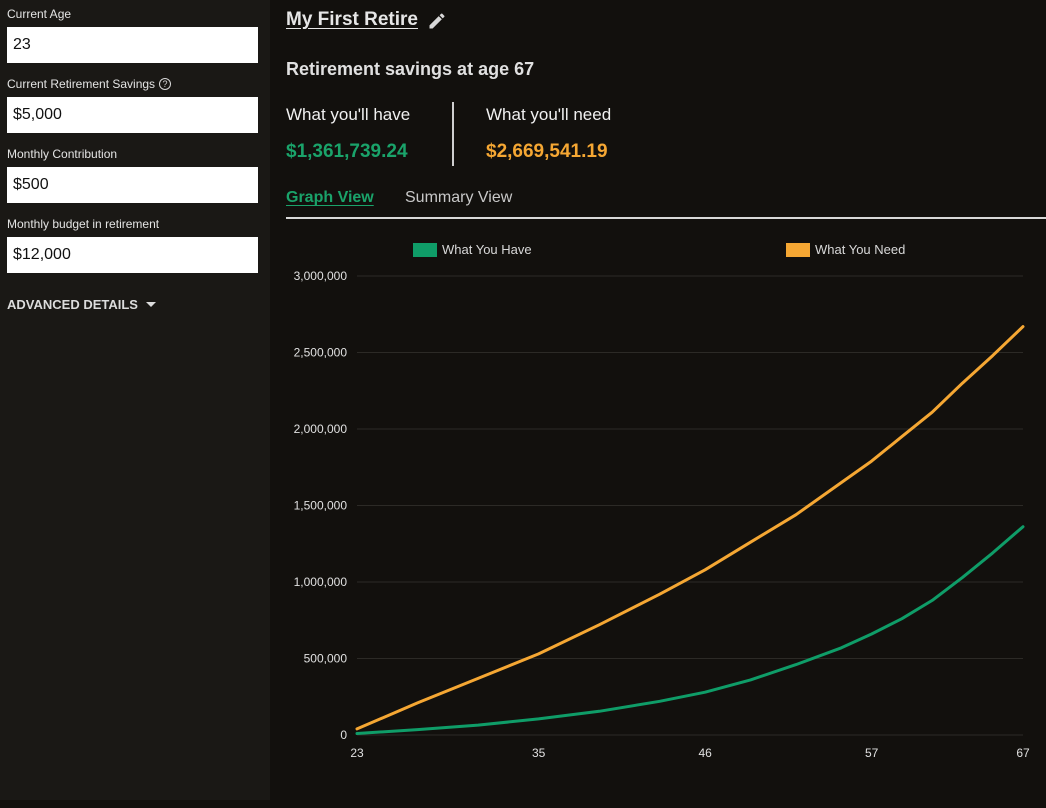 Image resolution: width=1046 pixels, height=808 pixels. What do you see at coordinates (321, 276) in the screenshot?
I see `y-tick-label: 3,000,000` at bounding box center [321, 276].